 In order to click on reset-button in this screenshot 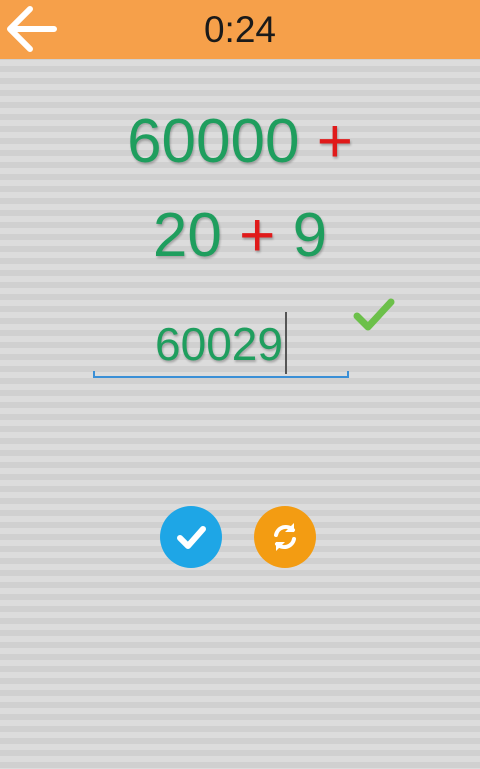, I will do `click(285, 537)`.